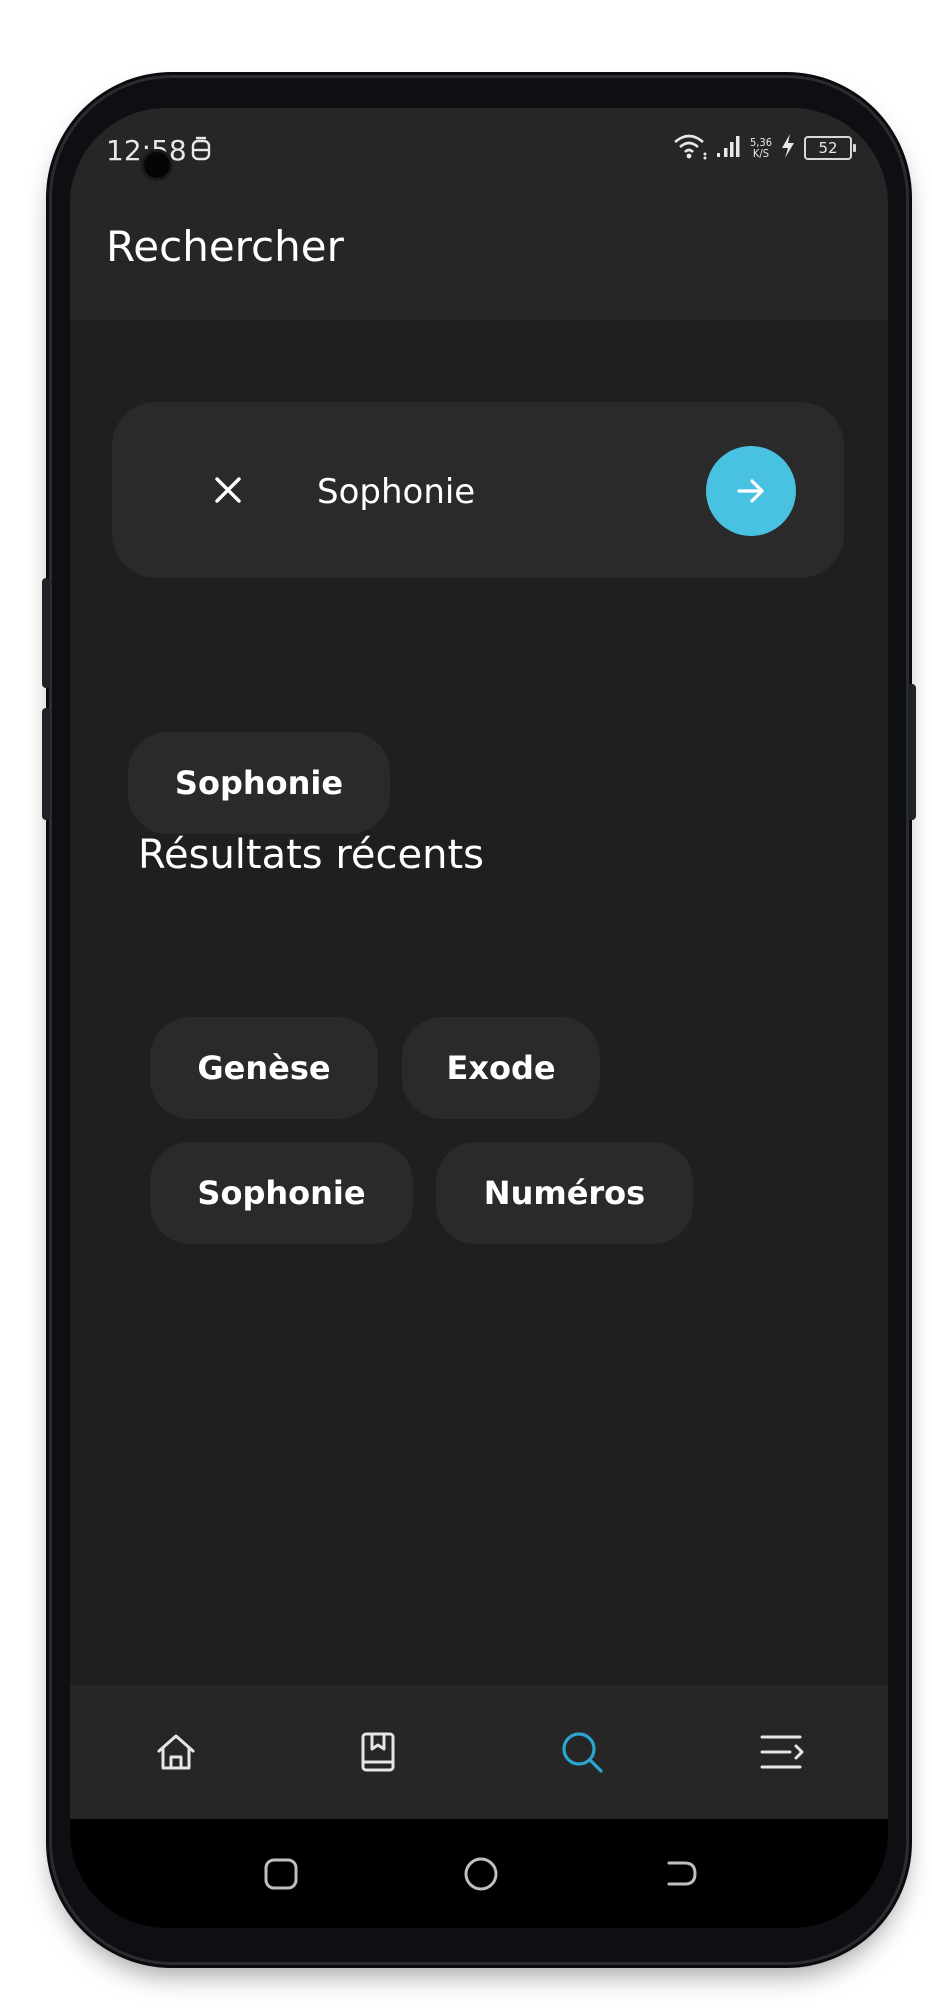 Image resolution: width=932 pixels, height=2014 pixels. What do you see at coordinates (690, 148) in the screenshot?
I see `wifi-icon` at bounding box center [690, 148].